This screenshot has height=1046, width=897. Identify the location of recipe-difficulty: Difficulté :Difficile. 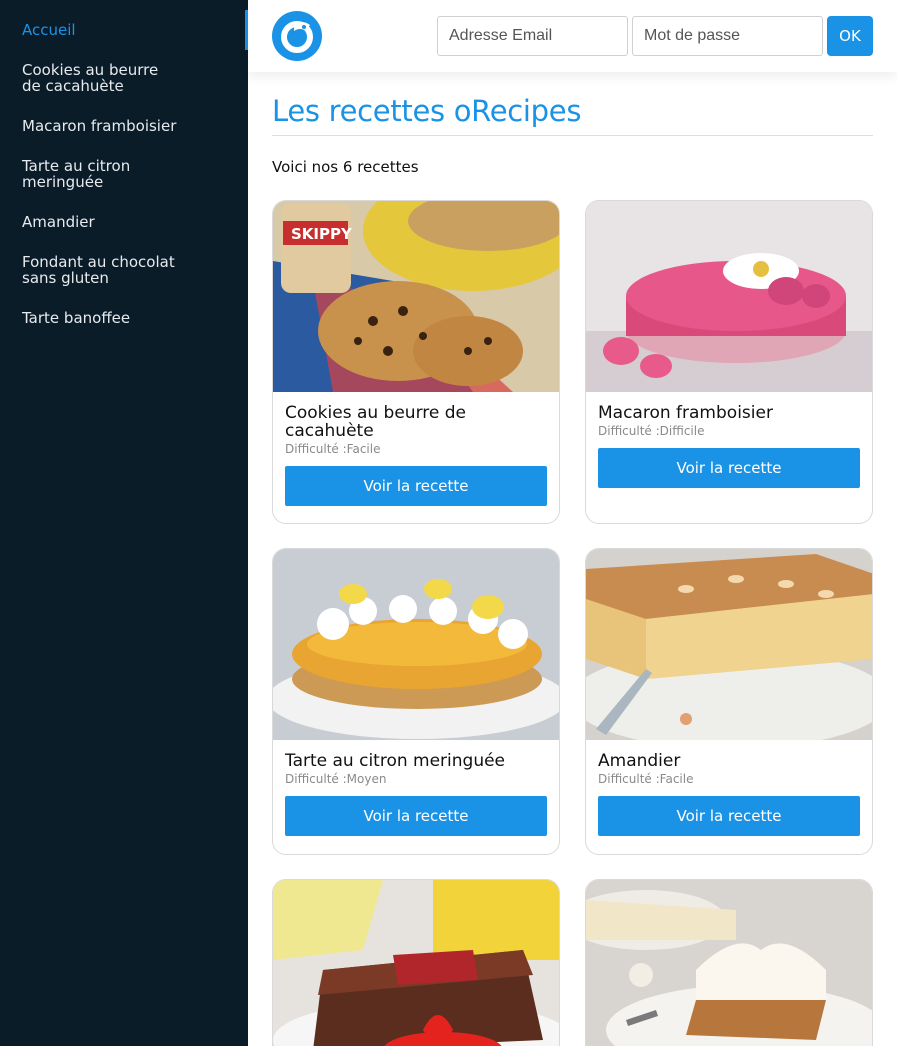
(651, 431).